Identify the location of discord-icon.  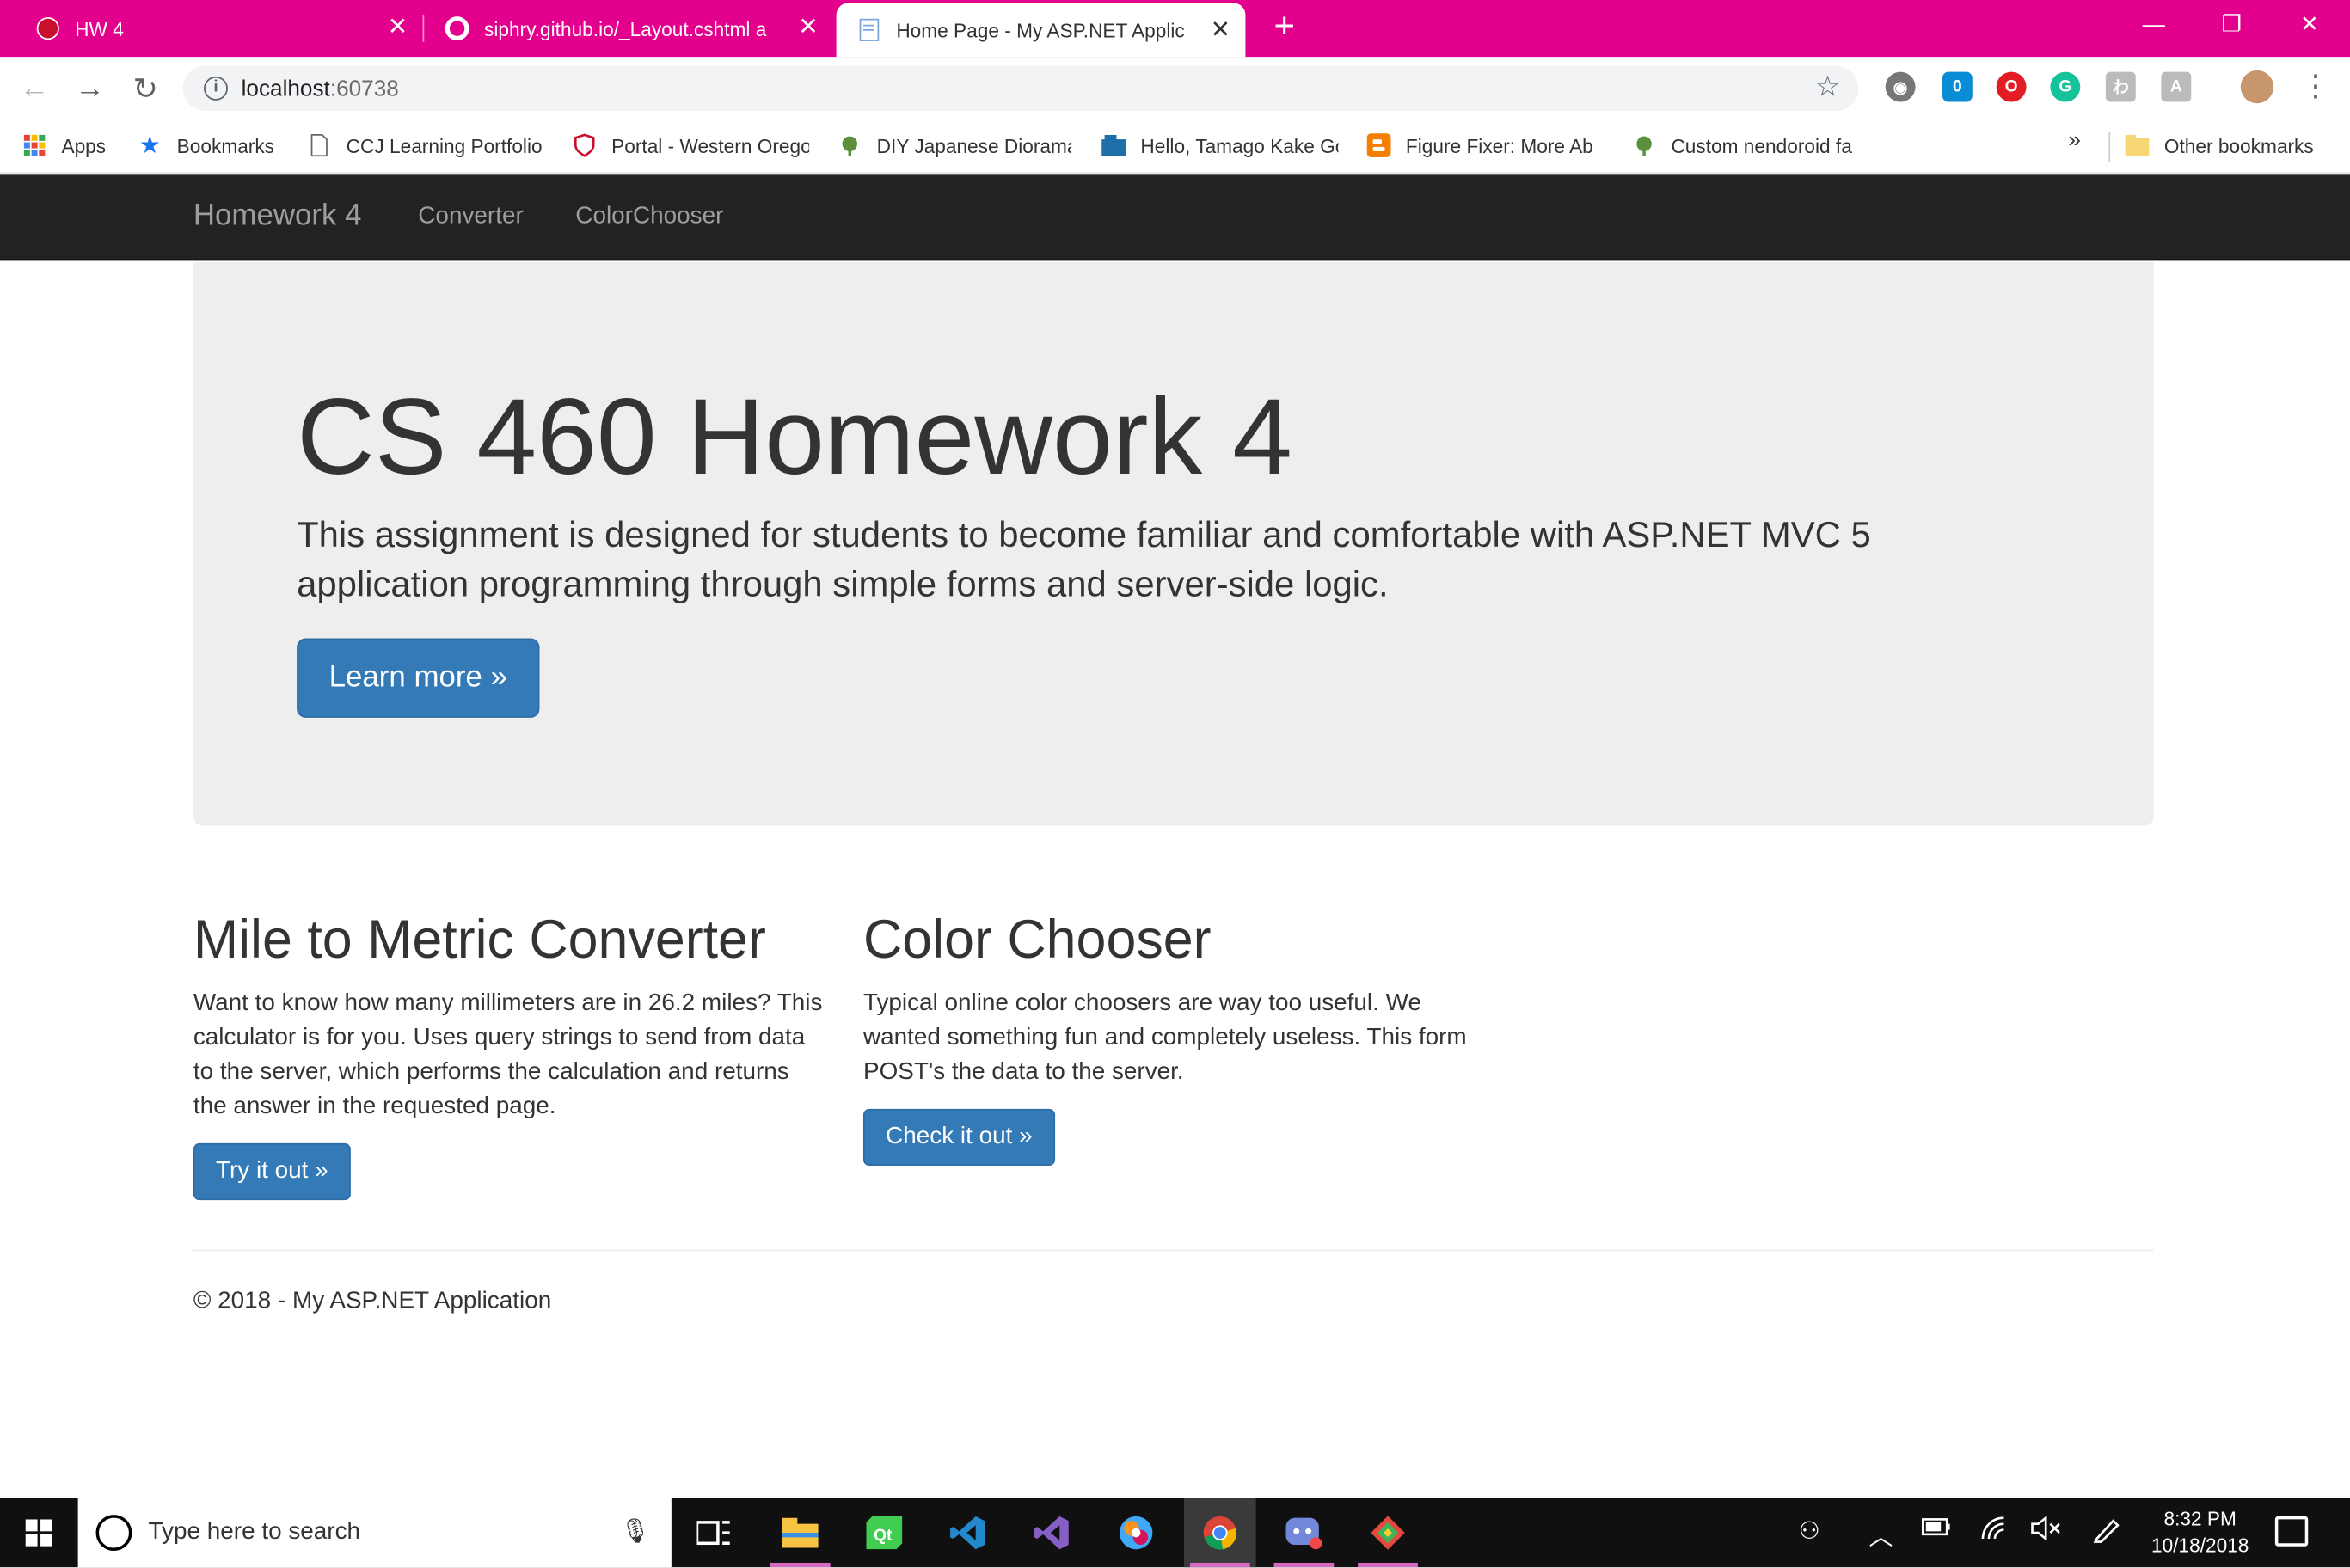
(1304, 1533).